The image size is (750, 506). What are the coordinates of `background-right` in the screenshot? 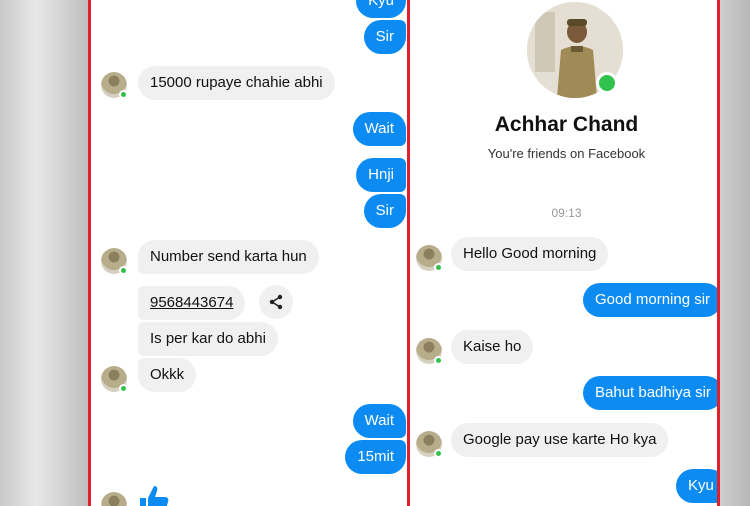 It's located at (735, 253).